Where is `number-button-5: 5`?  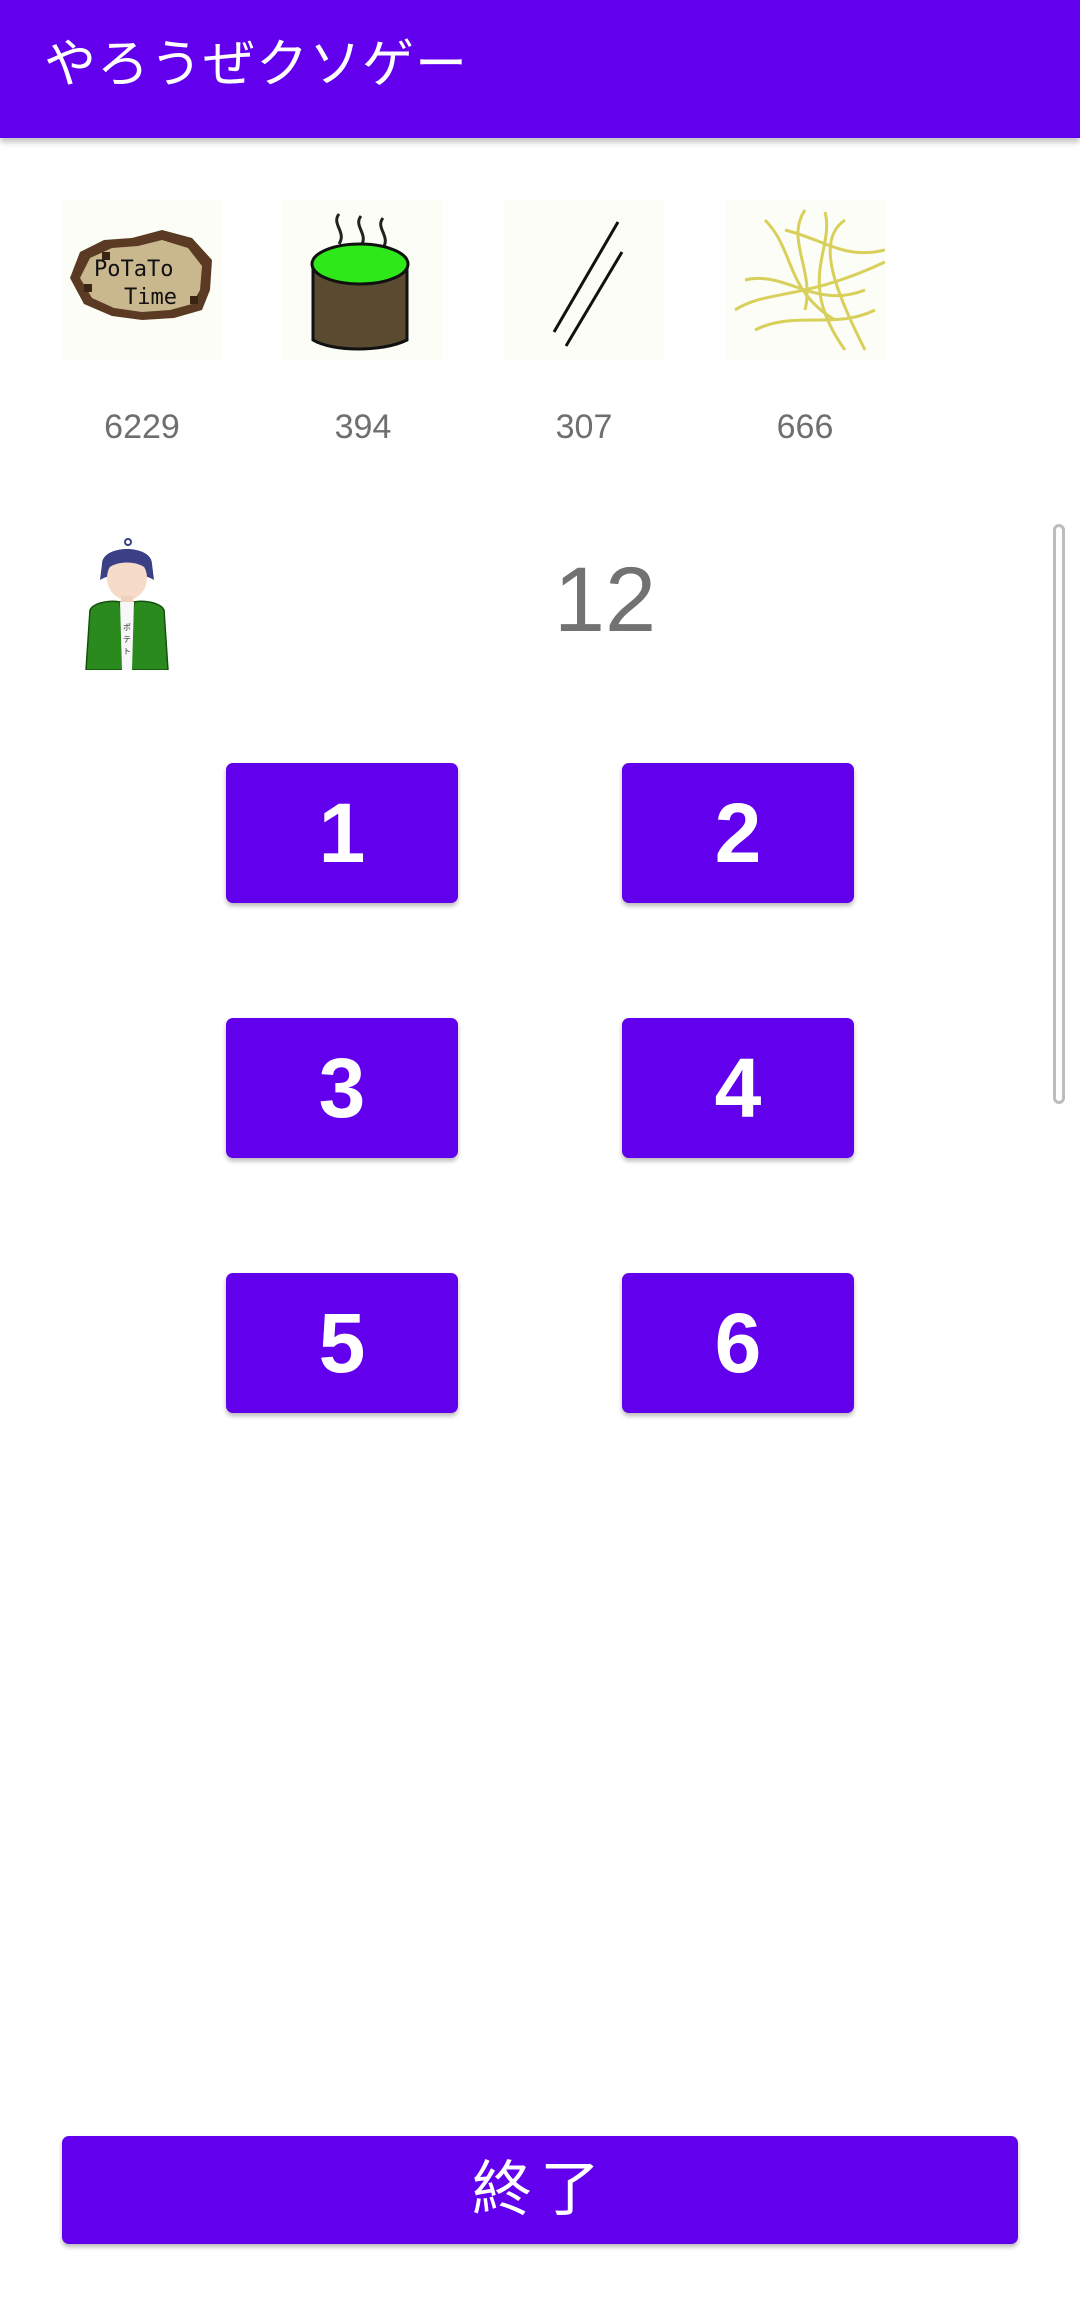 number-button-5: 5 is located at coordinates (342, 1343).